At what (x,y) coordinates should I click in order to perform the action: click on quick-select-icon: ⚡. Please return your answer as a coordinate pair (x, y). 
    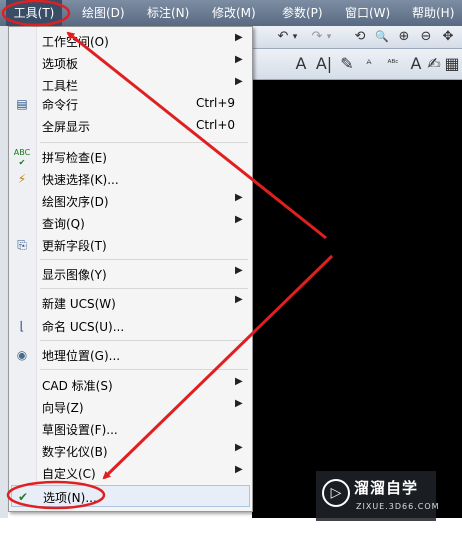
    Looking at the image, I should click on (22, 179).